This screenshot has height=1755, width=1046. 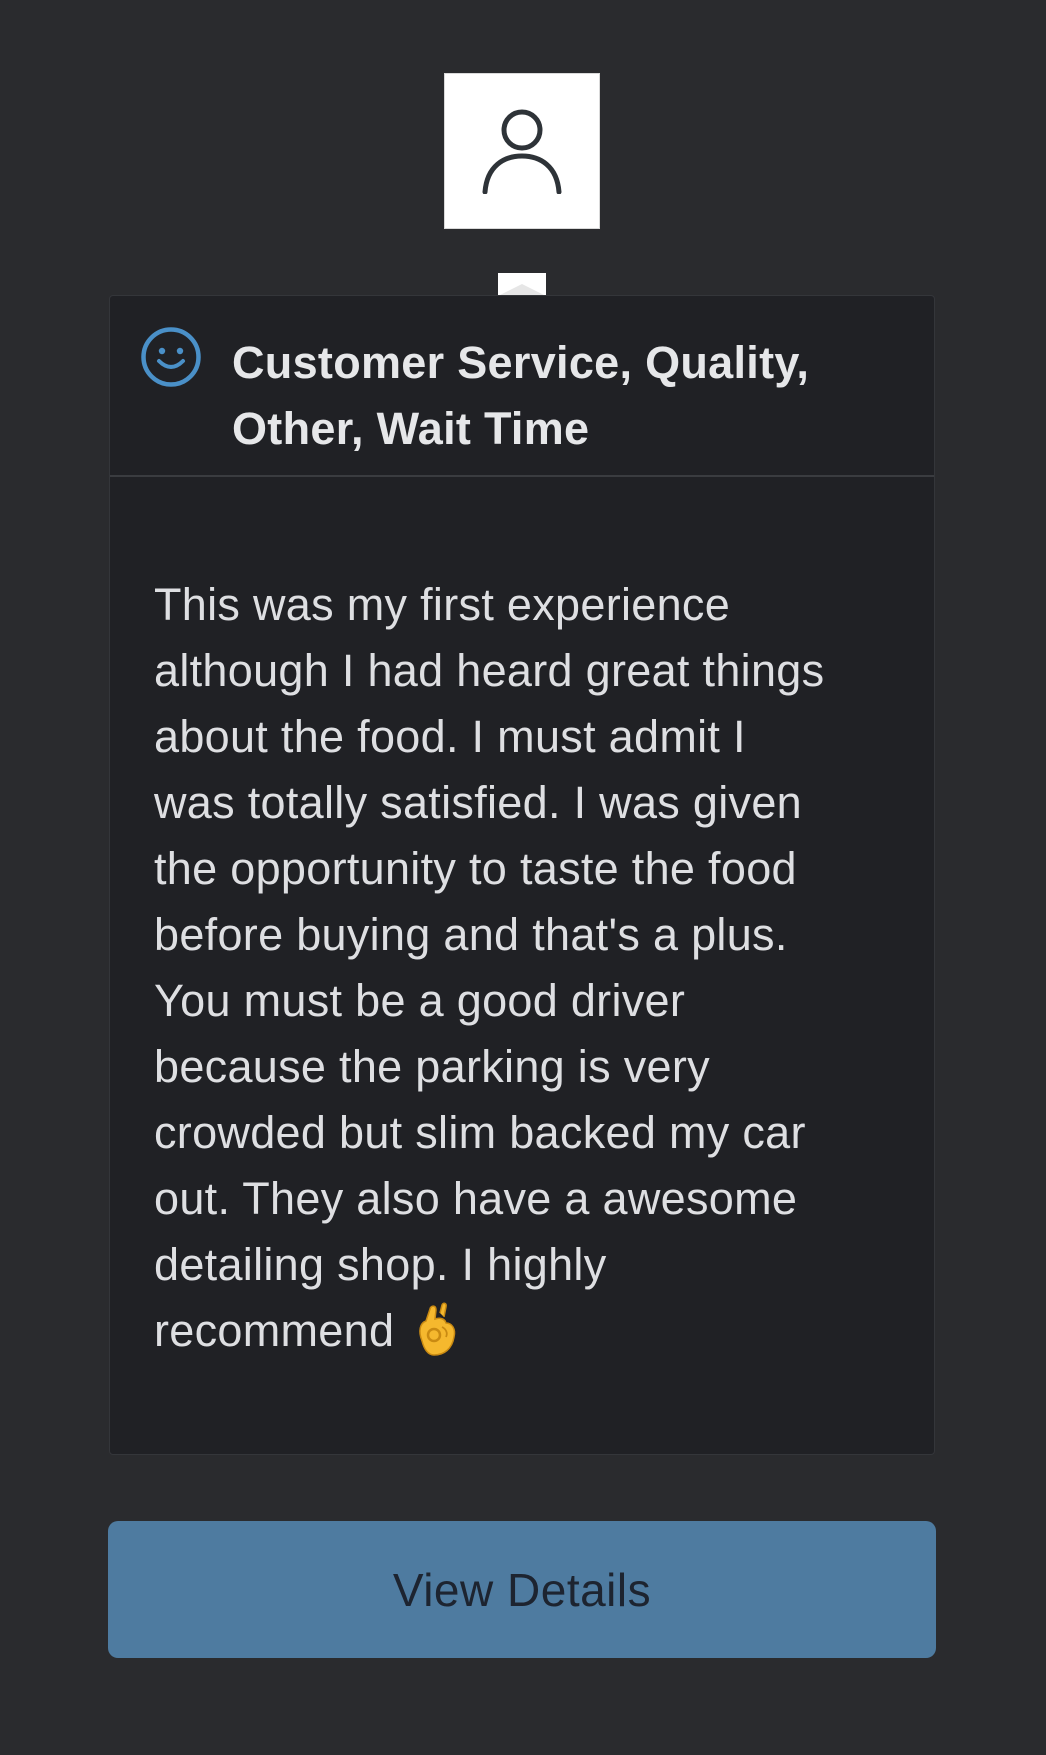 I want to click on review-line: crowded but slim backed my car, so click(x=480, y=1132).